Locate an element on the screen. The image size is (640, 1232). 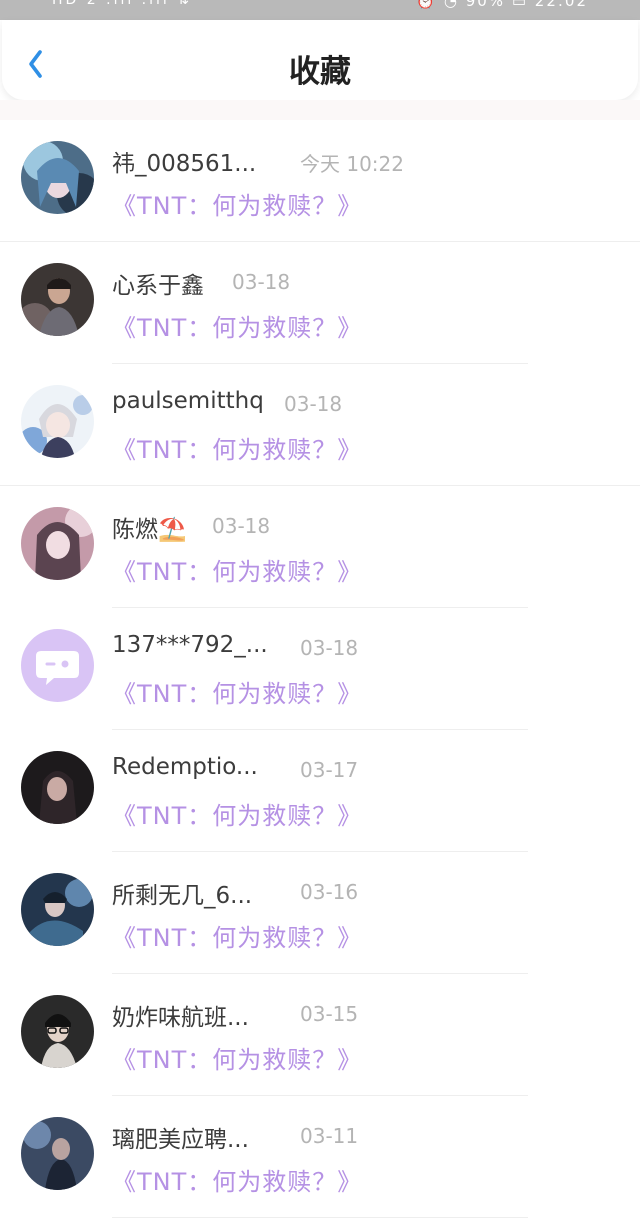
status-bar: HD 2 .ııl .ııl ⇅ ⏰ ◔ 90% ▭ 22:02 is located at coordinates (320, 10).